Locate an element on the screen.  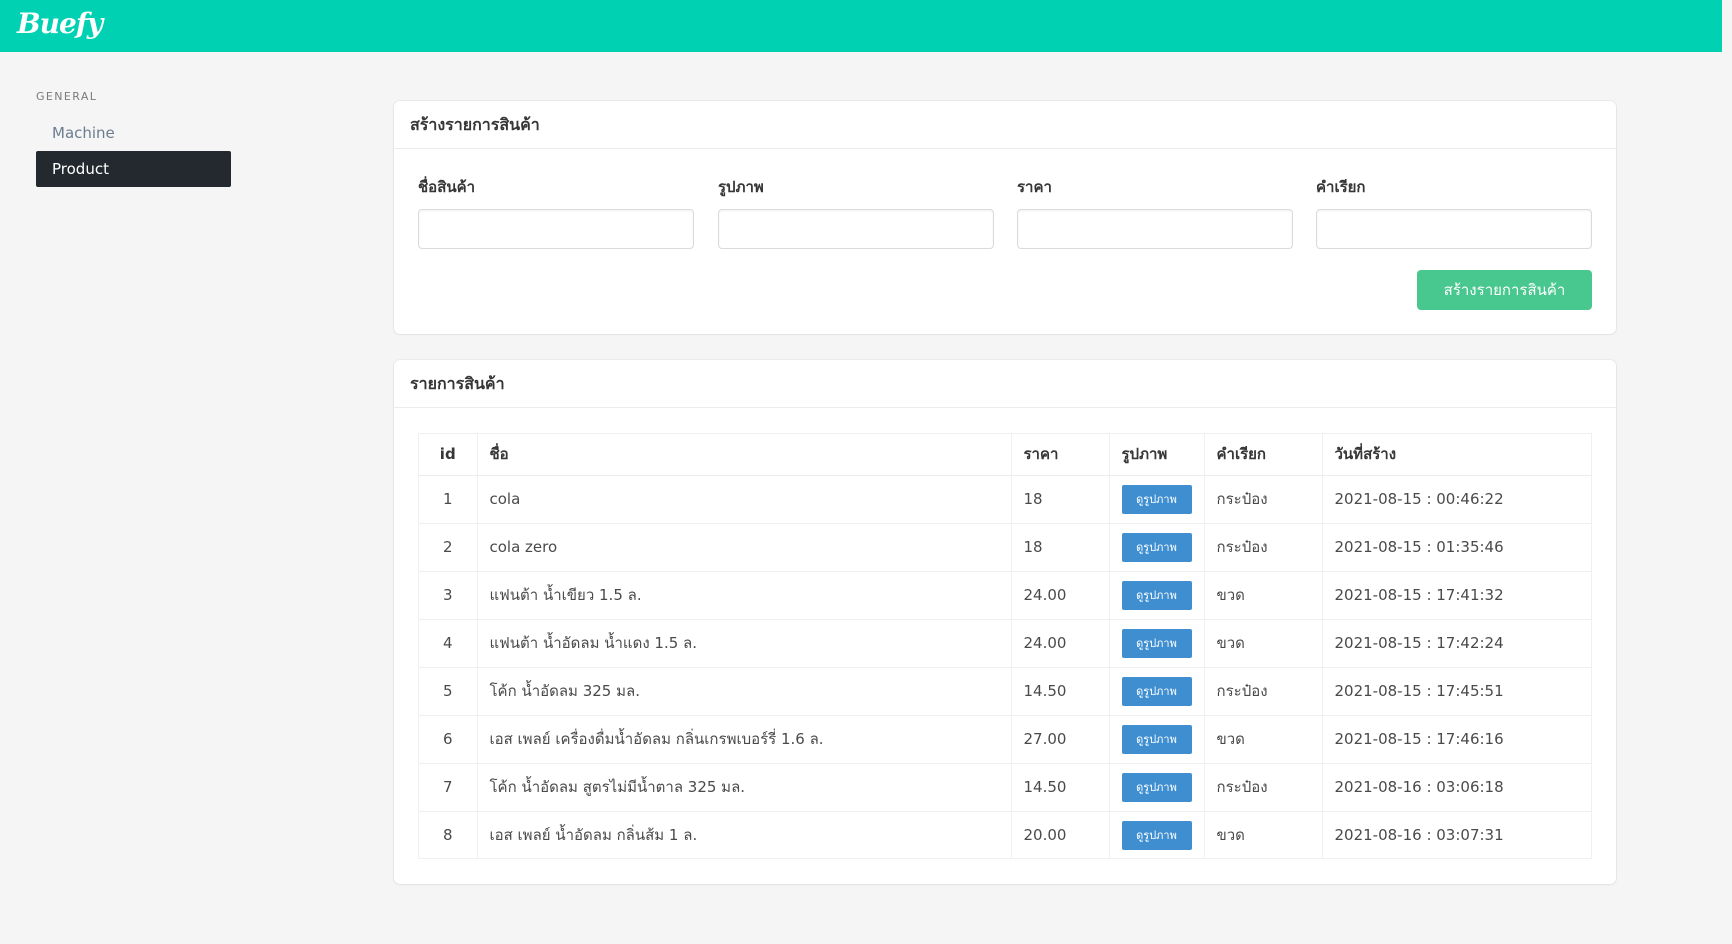
product-image-field: รูปภาพ is located at coordinates (856, 212).